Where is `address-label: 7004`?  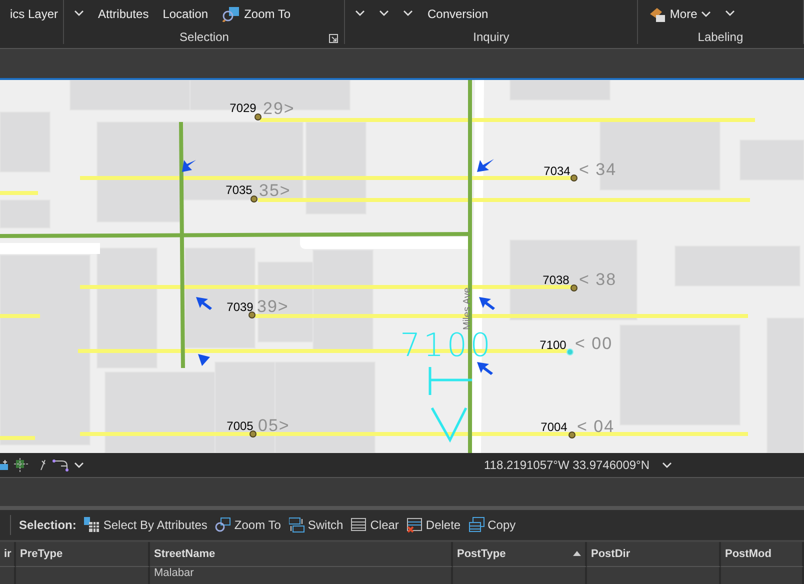 address-label: 7004 is located at coordinates (554, 427).